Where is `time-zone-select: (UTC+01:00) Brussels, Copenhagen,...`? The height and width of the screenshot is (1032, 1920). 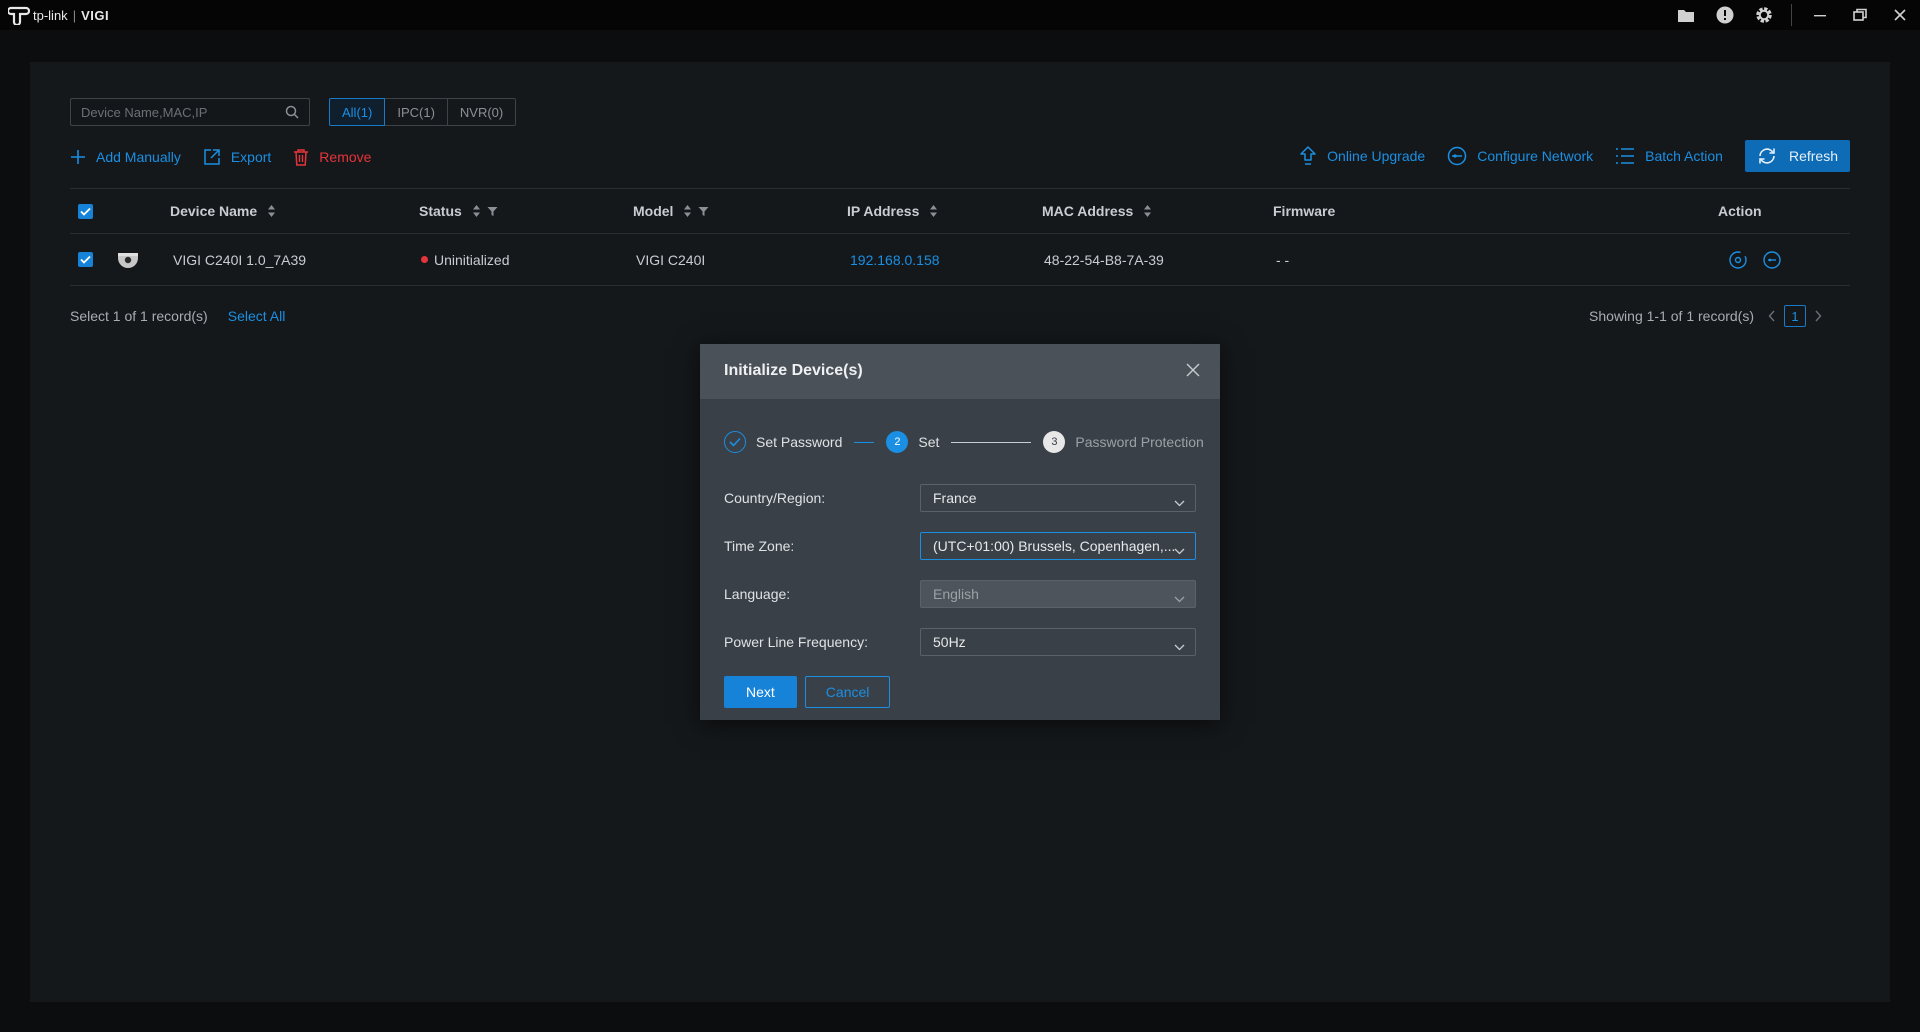
time-zone-select: (UTC+01:00) Brussels, Copenhagen,... is located at coordinates (1058, 546).